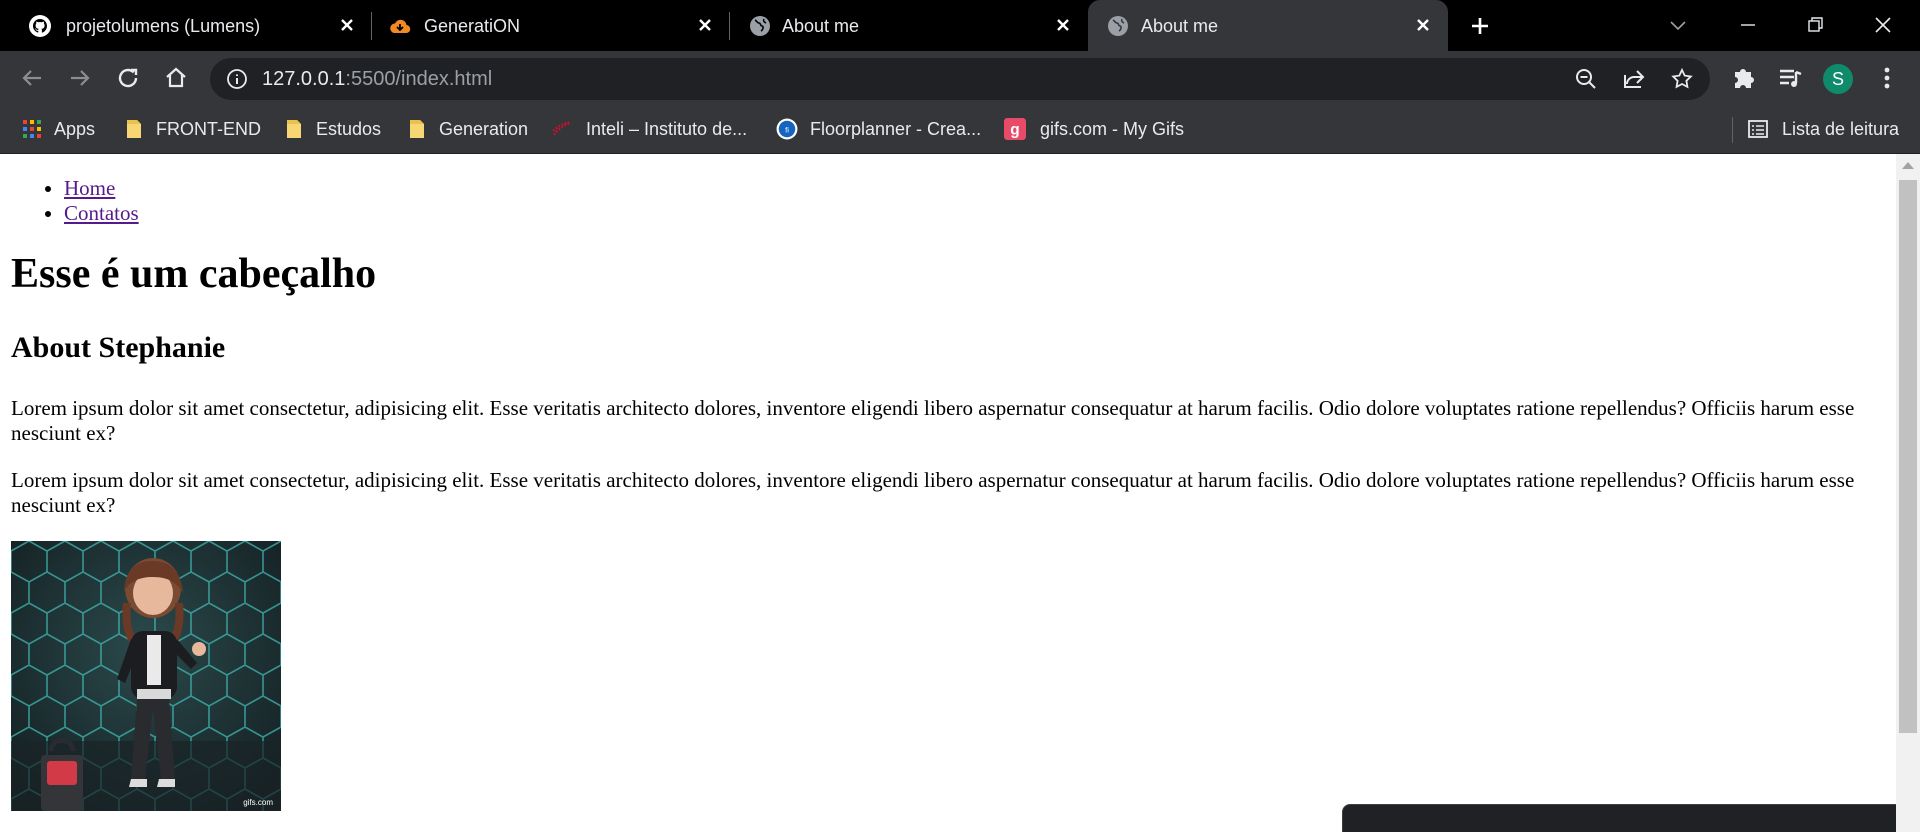 This screenshot has width=1920, height=832. I want to click on extensions-puzzle-icon, so click(1743, 78).